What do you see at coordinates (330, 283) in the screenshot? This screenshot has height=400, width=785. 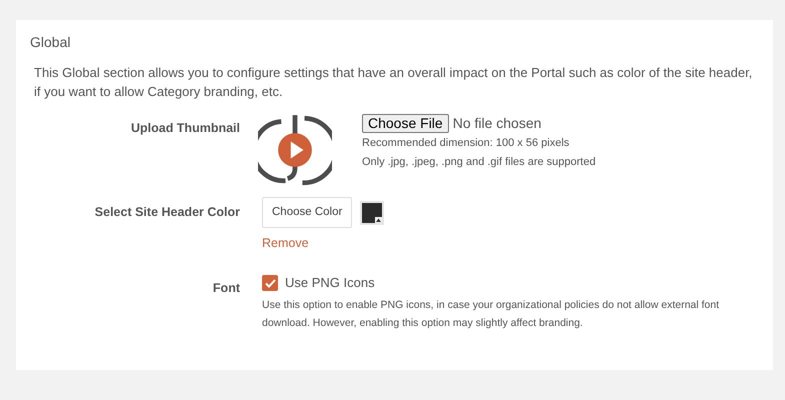 I see `checkbox-label: Use PNG Icons` at bounding box center [330, 283].